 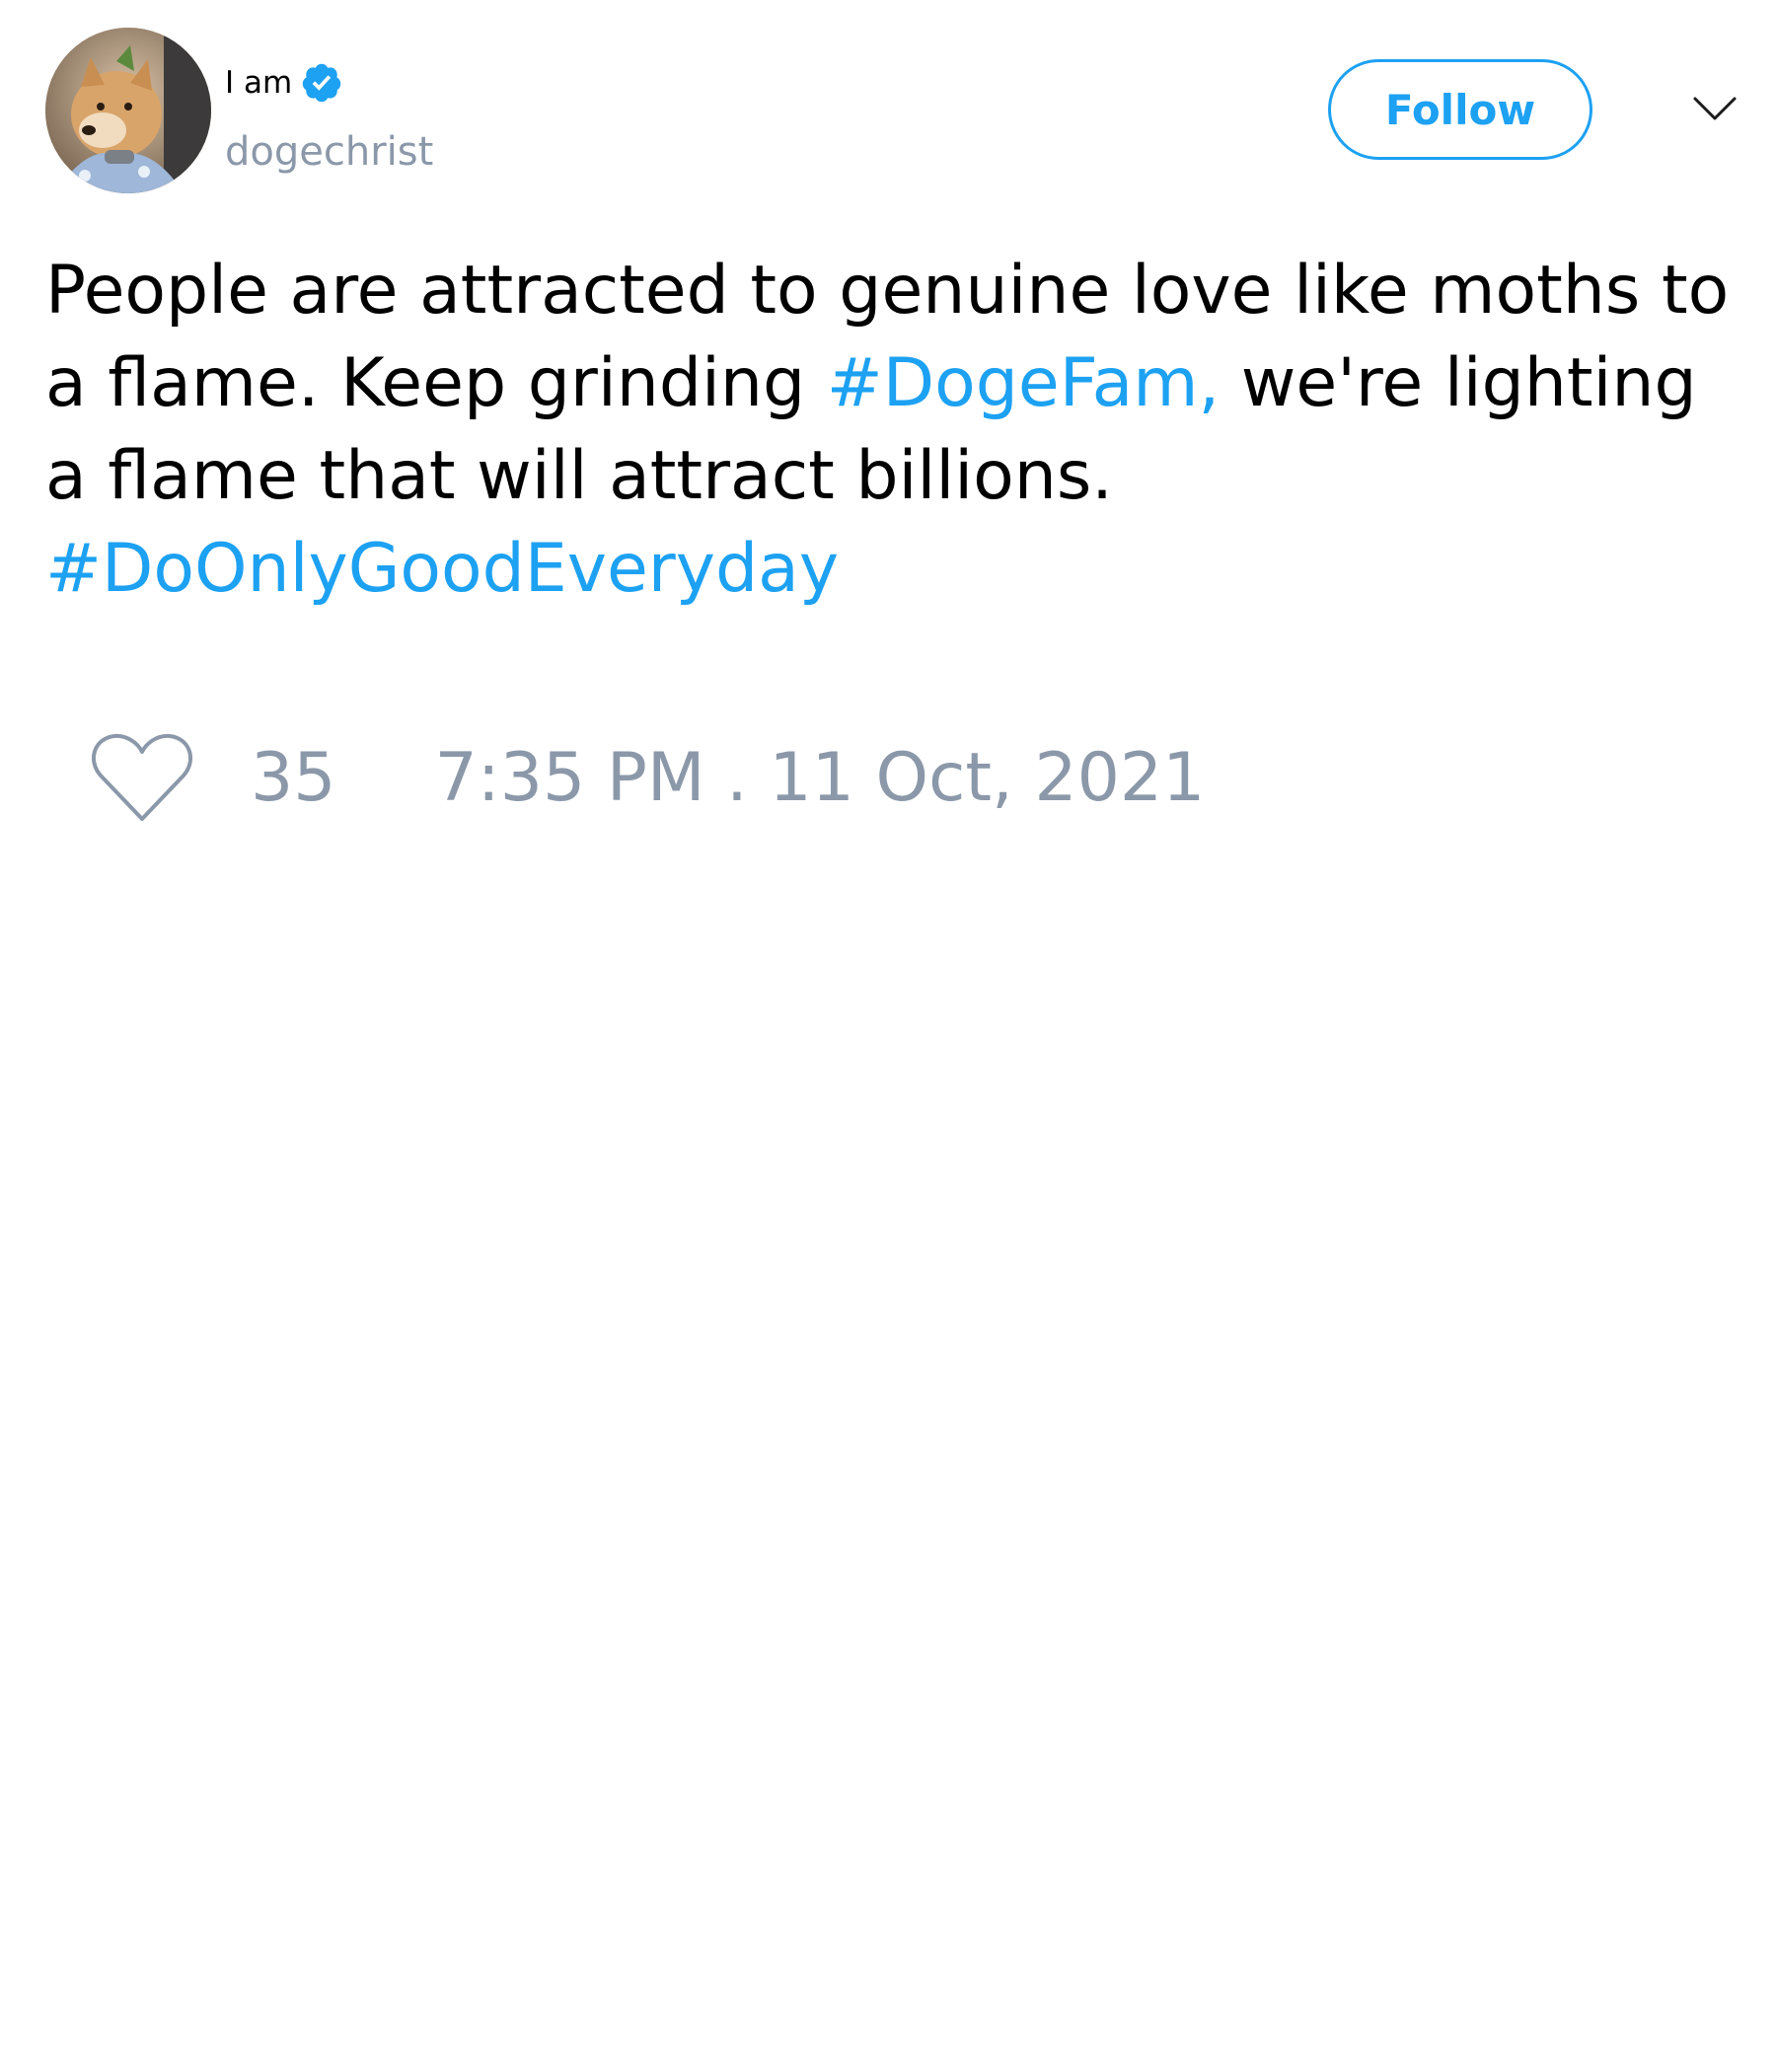 I want to click on timestamp: 7:35 PM . 11 Oct, 2021, so click(x=821, y=778).